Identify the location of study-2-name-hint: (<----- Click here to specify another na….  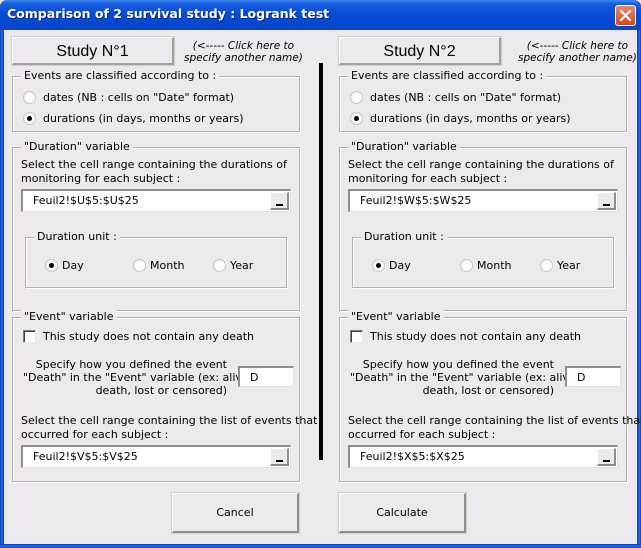
(577, 52).